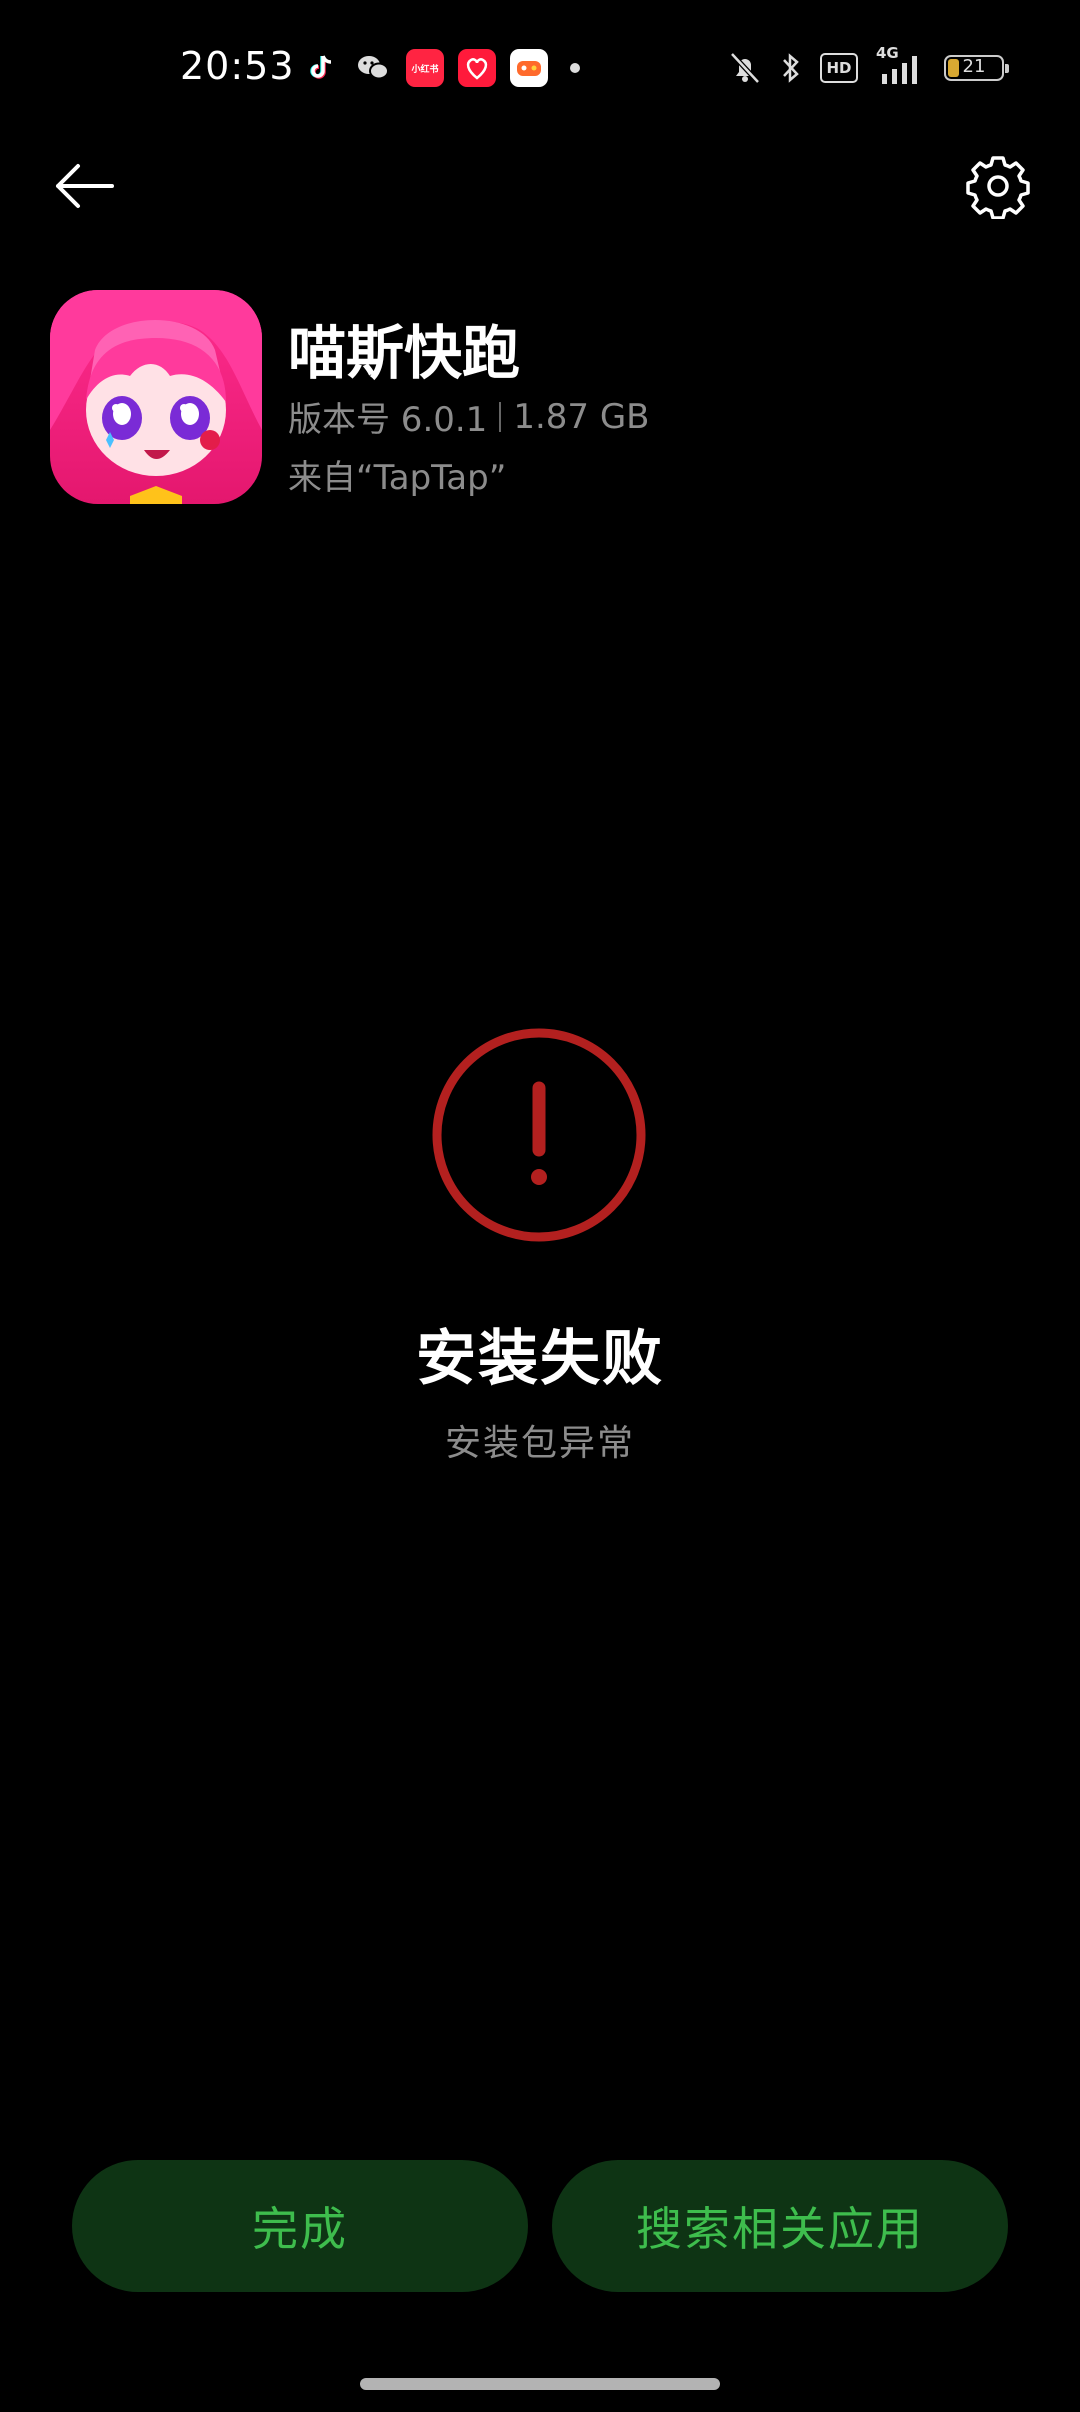  I want to click on arrow-left-icon, so click(85, 186).